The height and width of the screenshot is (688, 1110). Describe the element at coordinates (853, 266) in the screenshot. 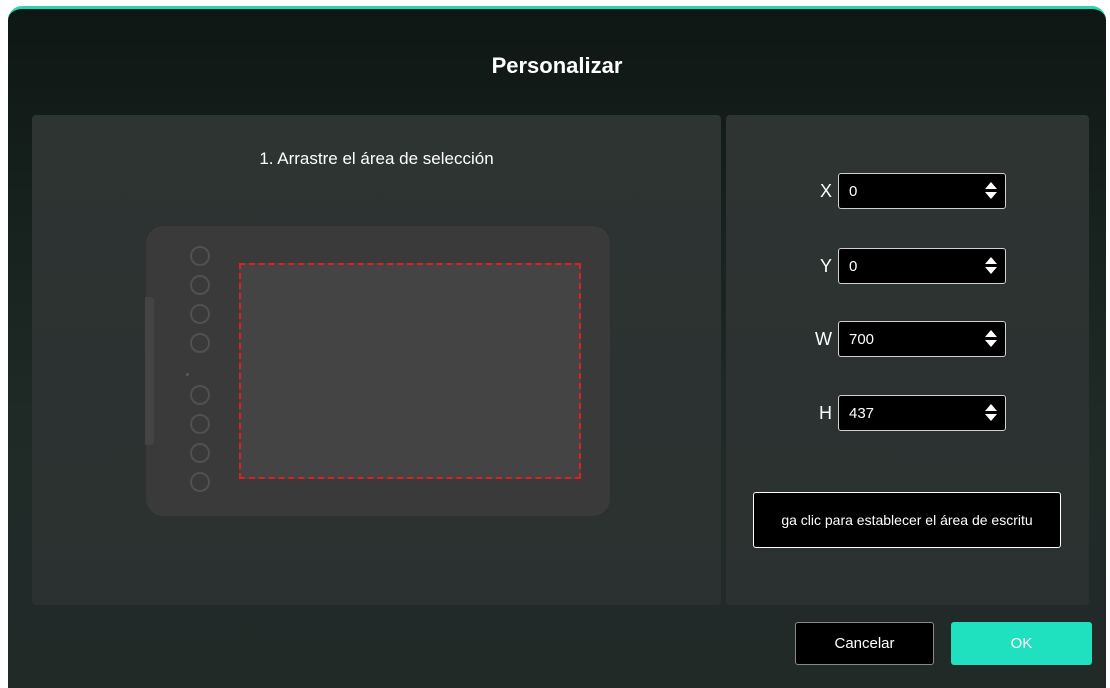

I see `y-value: 0` at that location.